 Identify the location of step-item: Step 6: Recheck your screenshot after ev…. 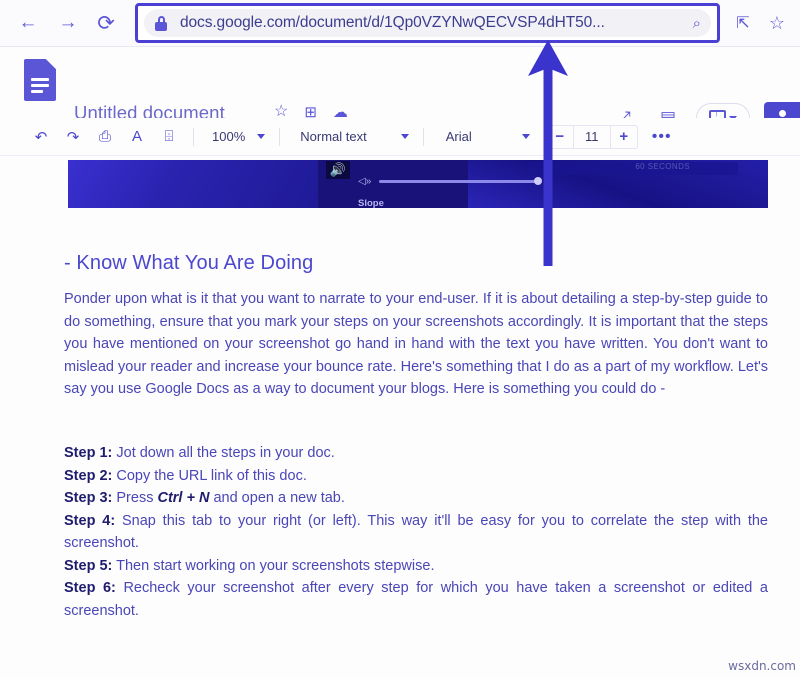
(416, 599).